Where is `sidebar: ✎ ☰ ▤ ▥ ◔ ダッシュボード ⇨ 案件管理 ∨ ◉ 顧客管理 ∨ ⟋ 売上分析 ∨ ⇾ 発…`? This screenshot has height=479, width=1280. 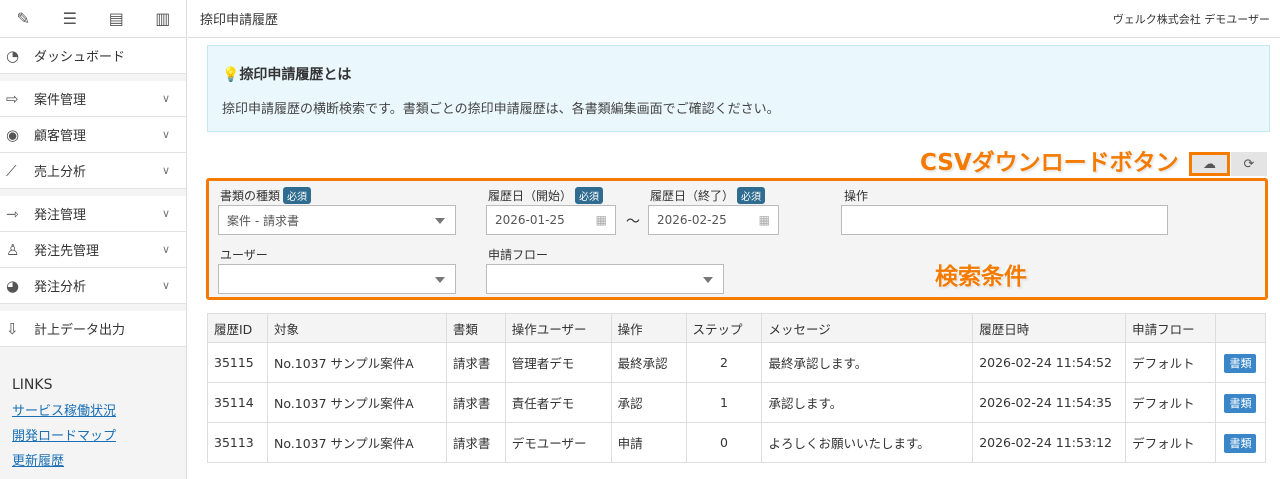 sidebar: ✎ ☰ ▤ ▥ ◔ ダッシュボード ⇨ 案件管理 ∨ ◉ 顧客管理 ∨ ⟋ 売上分析 ∨ ⇾ 発… is located at coordinates (93, 239).